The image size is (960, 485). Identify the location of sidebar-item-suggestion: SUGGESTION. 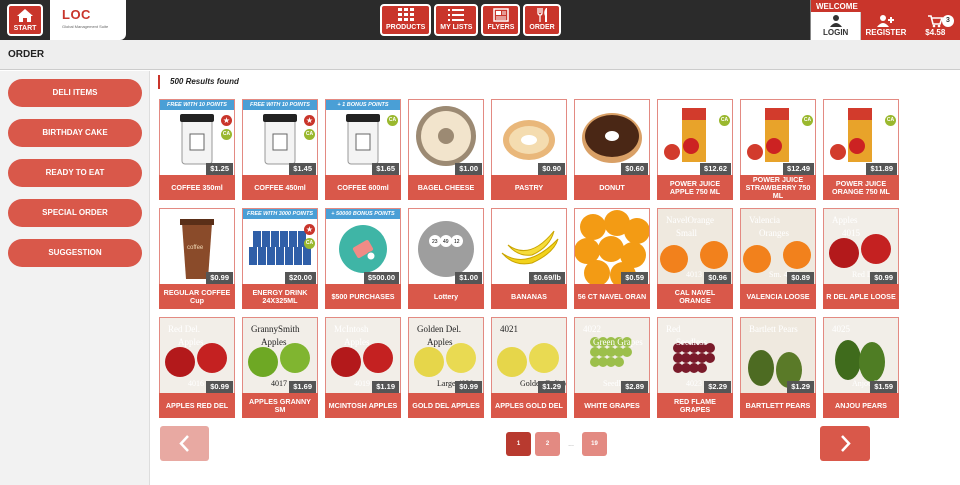
(75, 253).